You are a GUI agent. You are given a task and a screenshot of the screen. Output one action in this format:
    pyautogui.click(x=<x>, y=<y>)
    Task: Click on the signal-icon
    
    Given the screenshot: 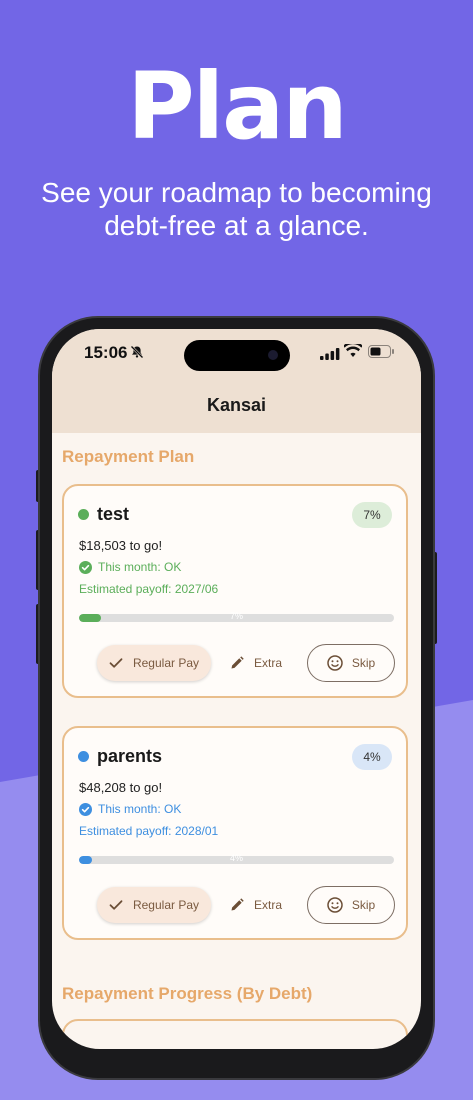 What is the action you would take?
    pyautogui.click(x=330, y=356)
    